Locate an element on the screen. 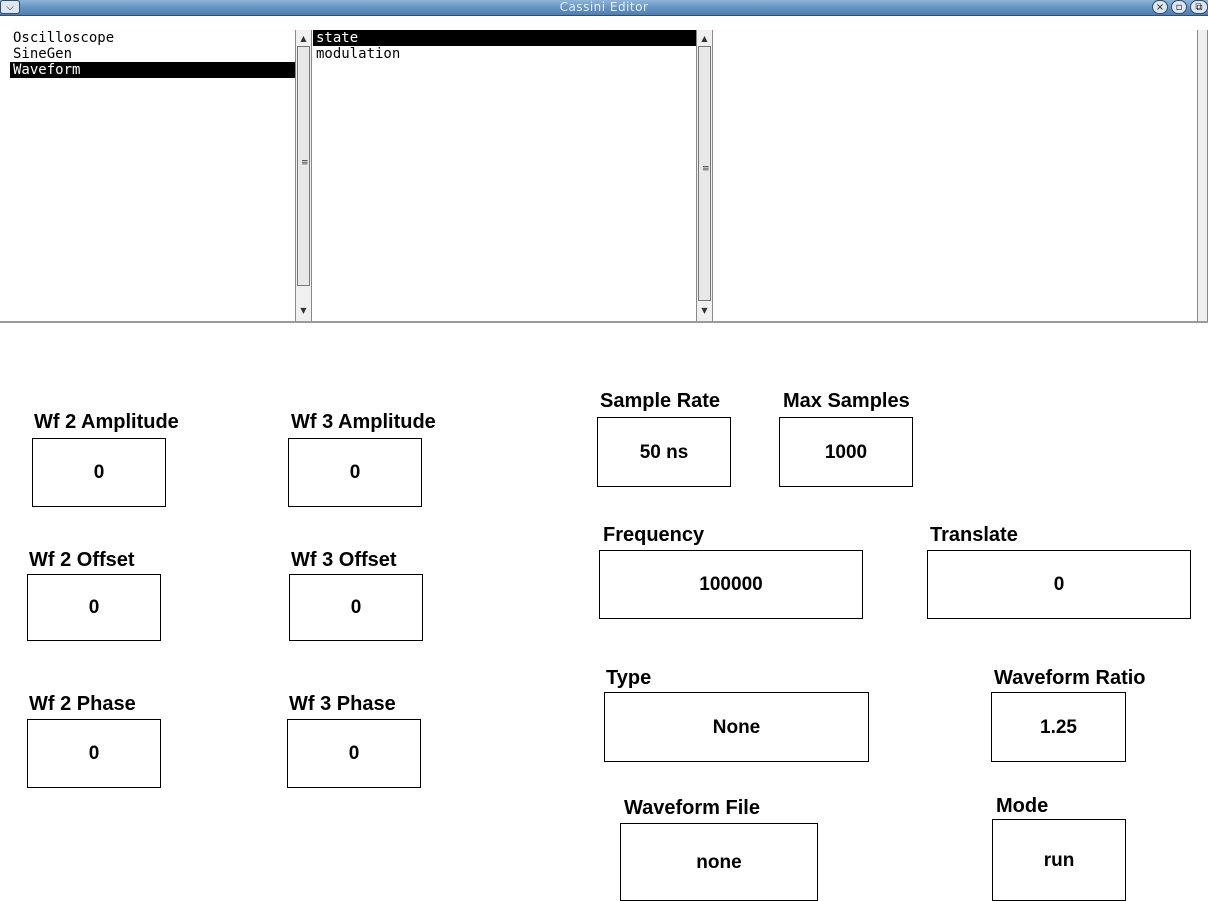 The width and height of the screenshot is (1208, 901). pane-divider is located at coordinates (604, 322).